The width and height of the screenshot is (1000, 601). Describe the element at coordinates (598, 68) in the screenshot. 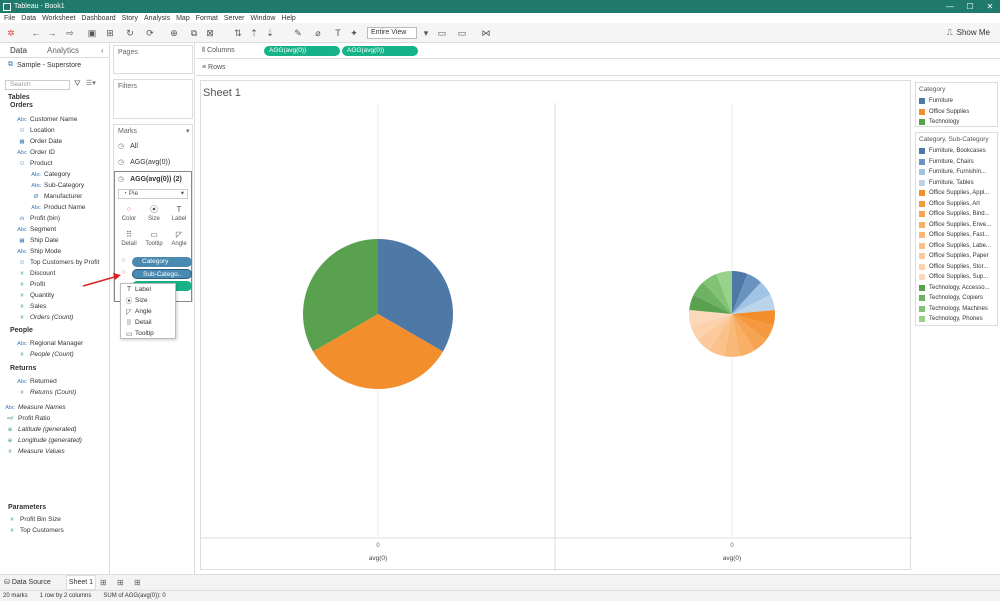

I see `rows-shelf: ≡ Rows` at that location.